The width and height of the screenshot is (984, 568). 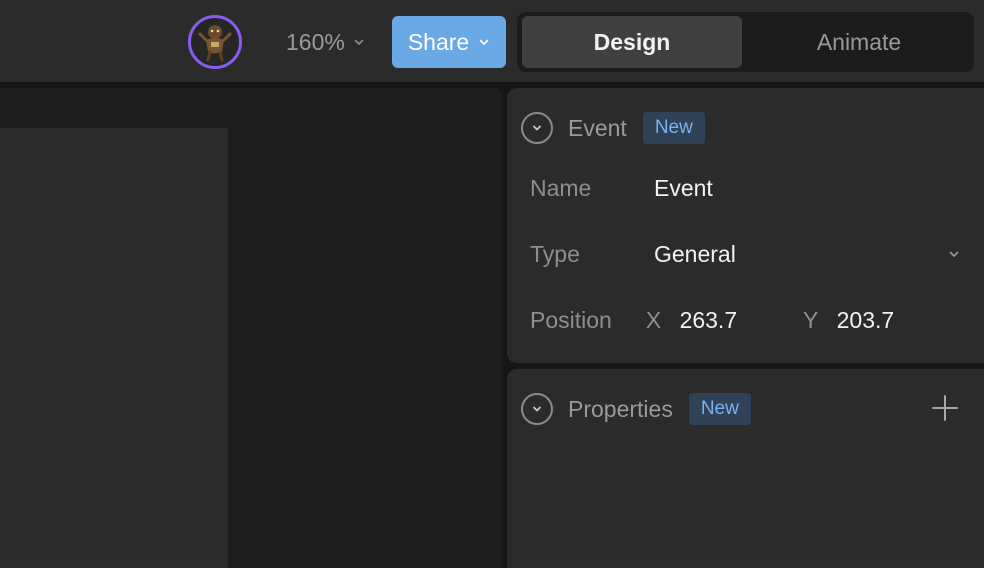 I want to click on user-avatar, so click(x=215, y=42).